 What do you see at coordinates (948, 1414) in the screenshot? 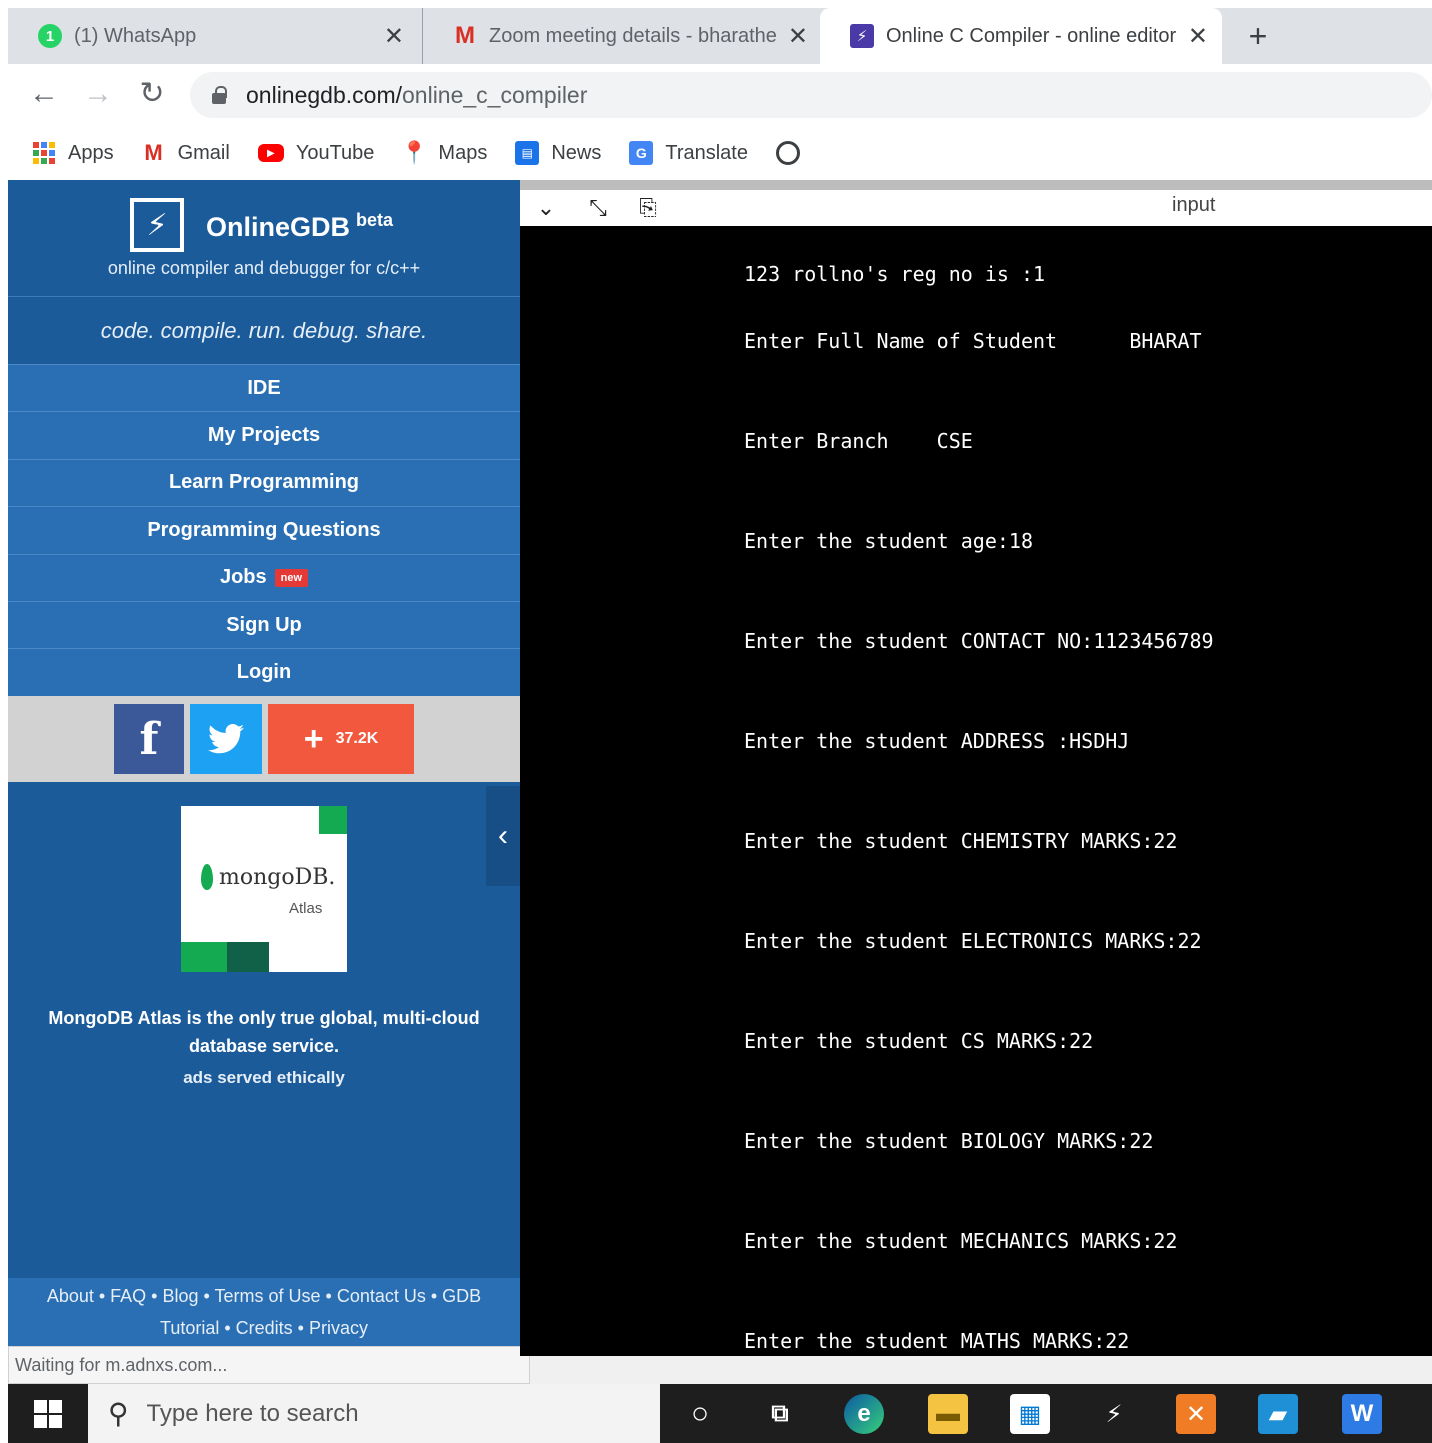
I see `file-explorer-icon: ▬` at bounding box center [948, 1414].